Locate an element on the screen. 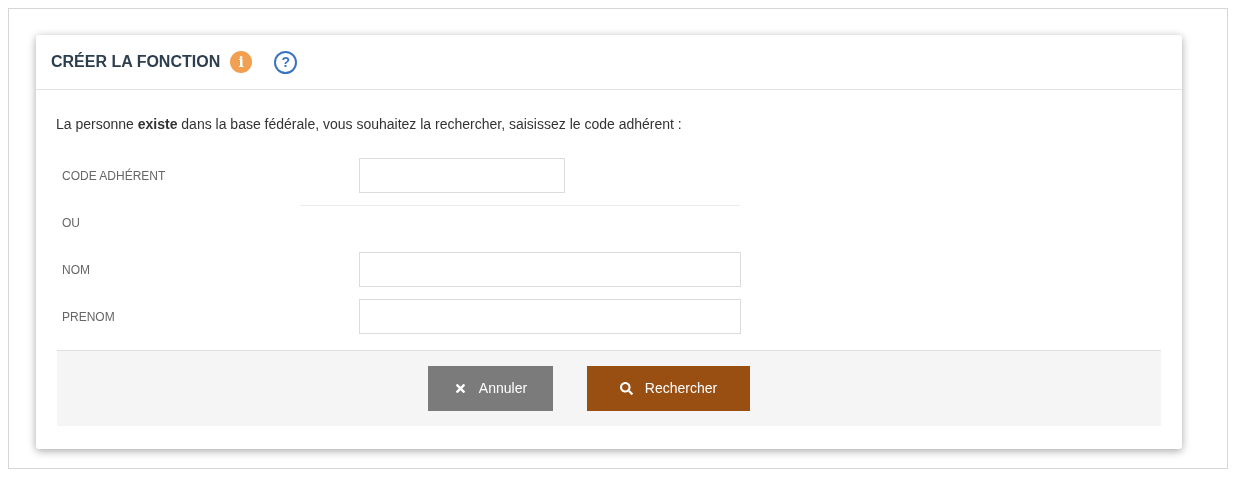 The width and height of the screenshot is (1236, 480). field-label: PRENOM is located at coordinates (89, 317).